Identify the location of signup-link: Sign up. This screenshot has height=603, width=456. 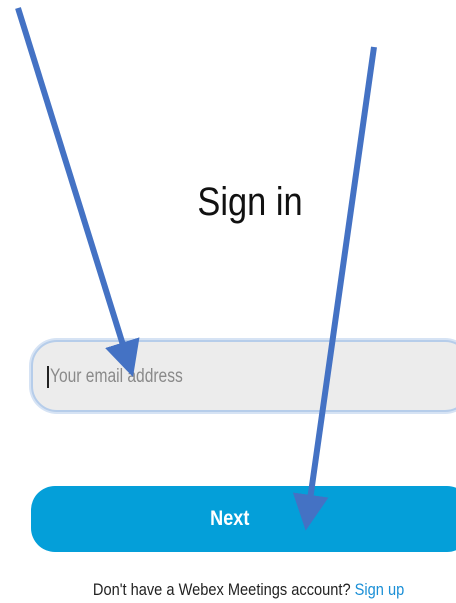
(380, 589).